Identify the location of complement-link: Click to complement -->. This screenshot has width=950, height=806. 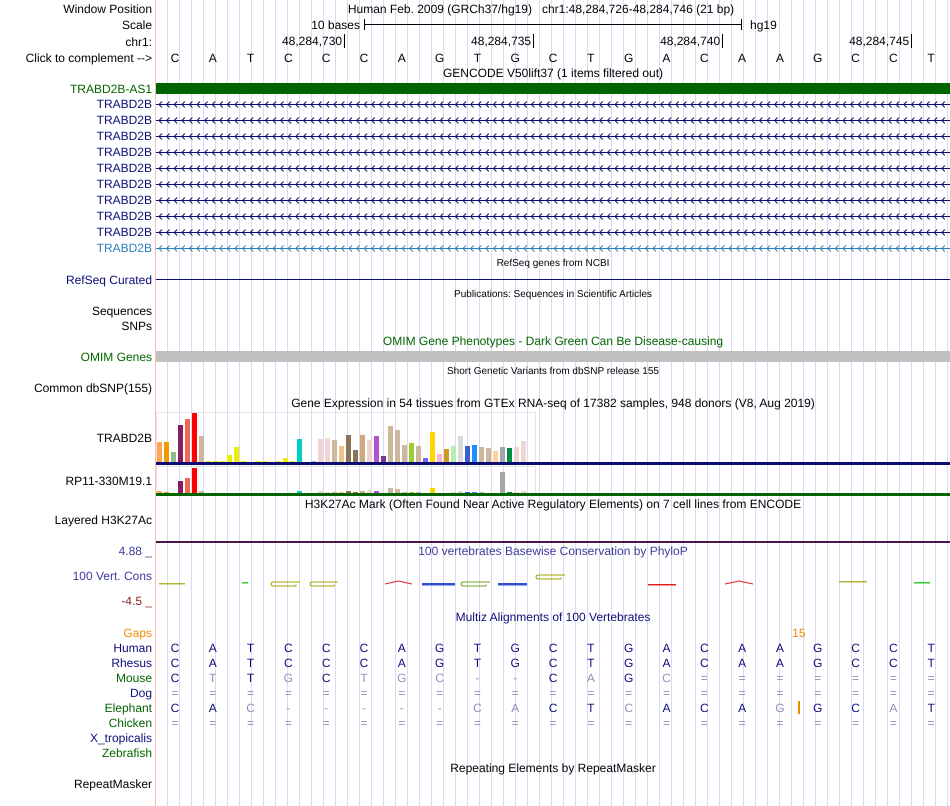
(89, 57).